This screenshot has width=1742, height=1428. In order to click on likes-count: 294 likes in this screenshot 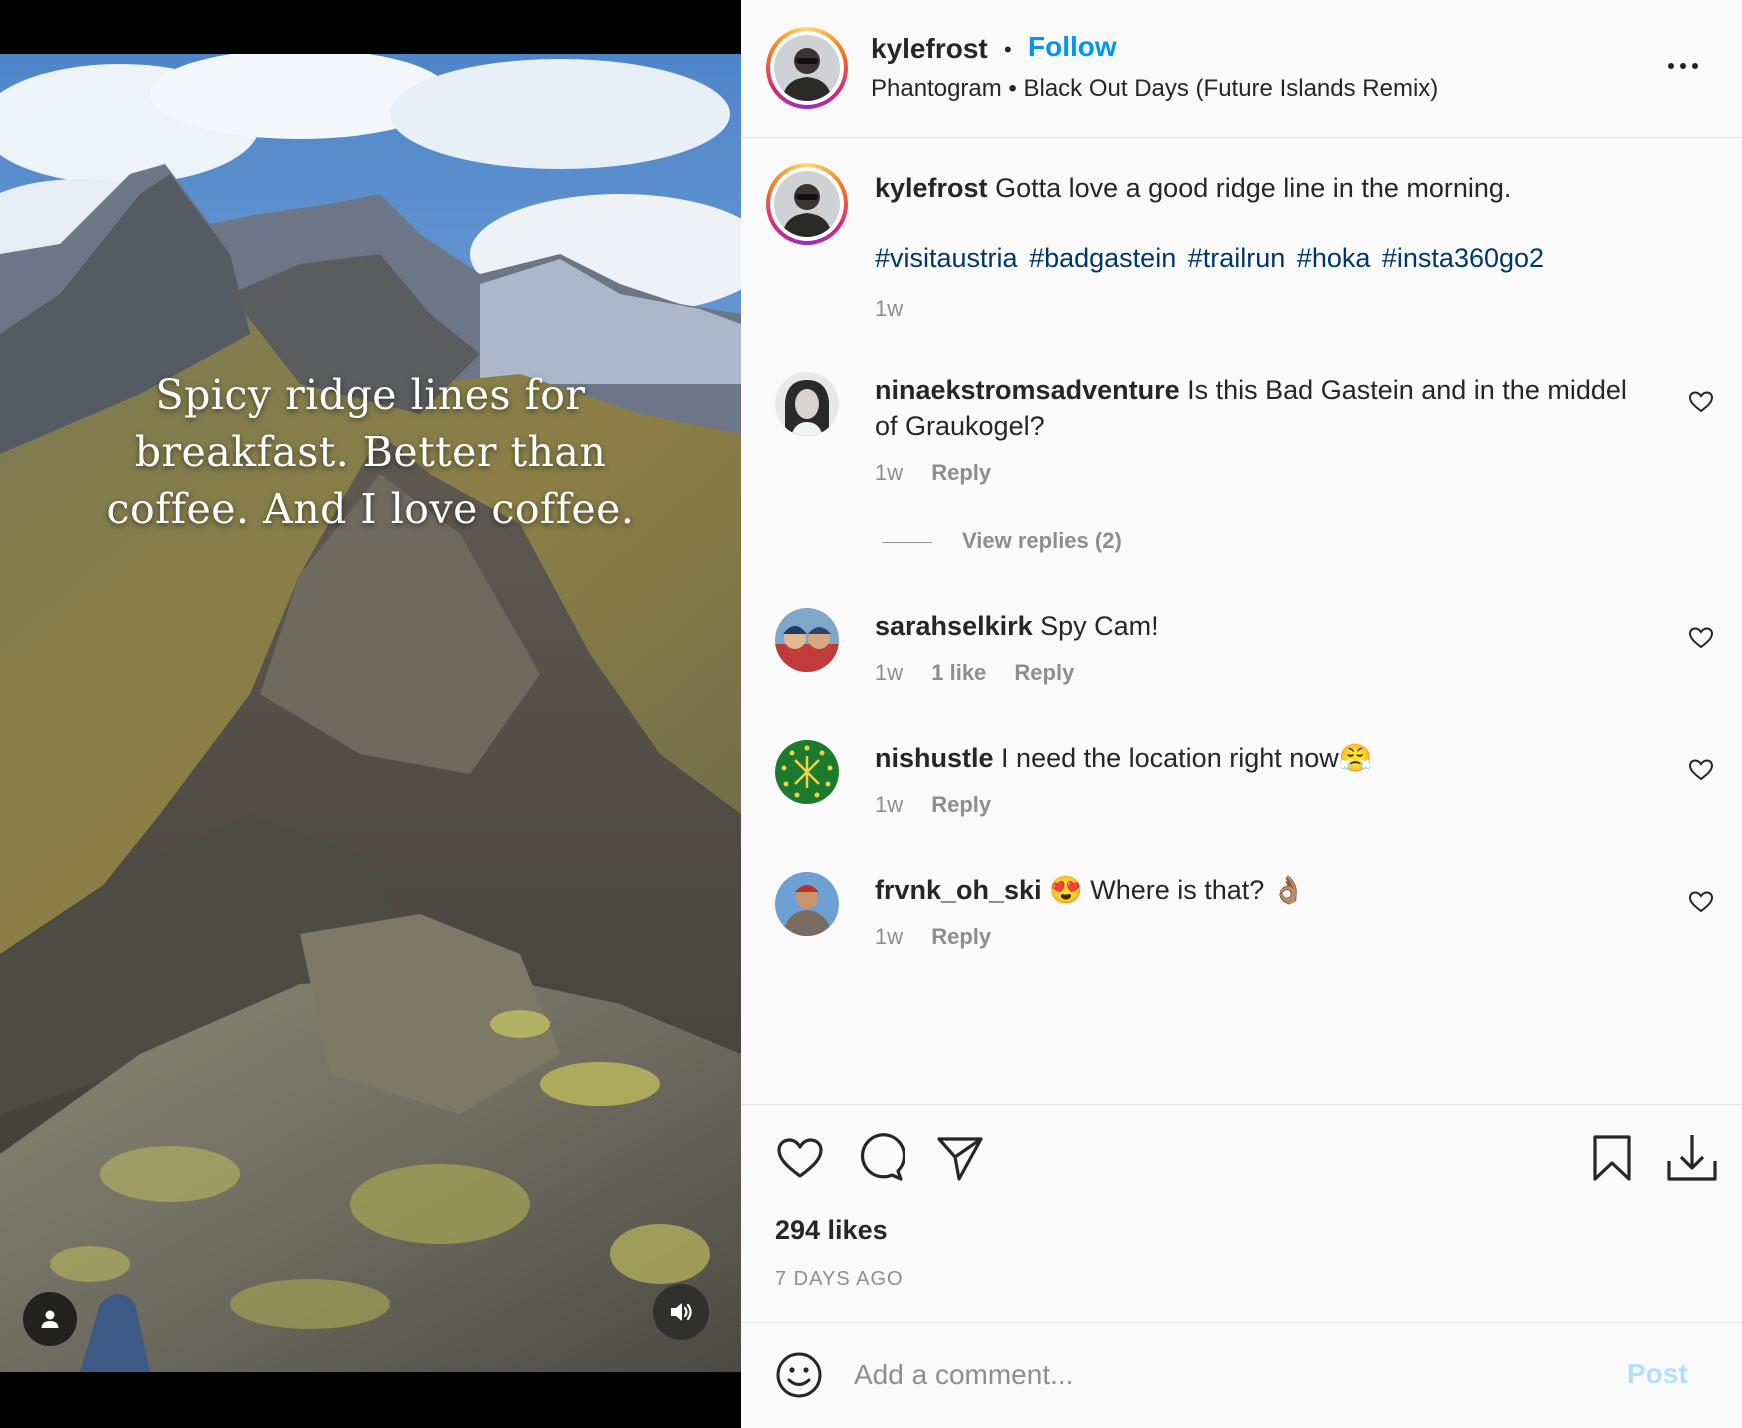, I will do `click(831, 1230)`.